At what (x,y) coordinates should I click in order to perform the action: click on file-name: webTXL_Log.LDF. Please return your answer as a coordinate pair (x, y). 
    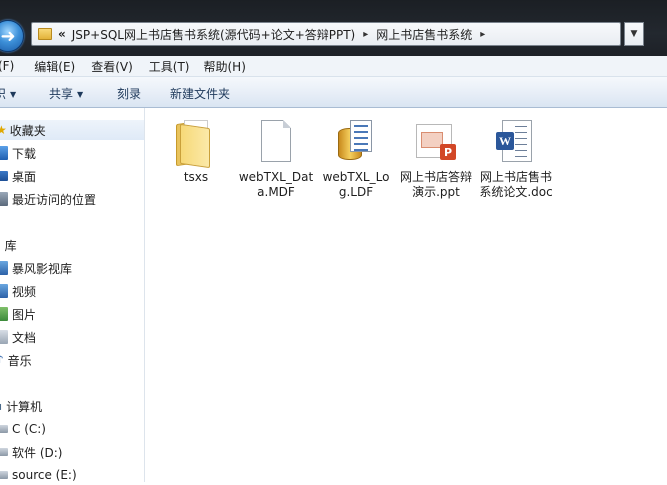
    Looking at the image, I should click on (356, 184).